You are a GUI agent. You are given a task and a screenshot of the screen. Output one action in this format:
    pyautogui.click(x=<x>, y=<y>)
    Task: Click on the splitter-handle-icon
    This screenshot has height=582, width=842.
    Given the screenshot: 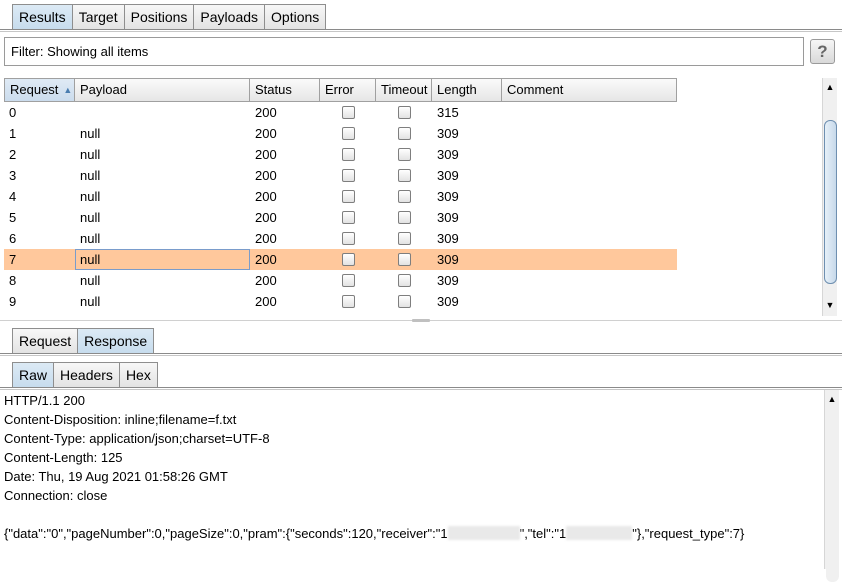 What is the action you would take?
    pyautogui.click(x=421, y=320)
    